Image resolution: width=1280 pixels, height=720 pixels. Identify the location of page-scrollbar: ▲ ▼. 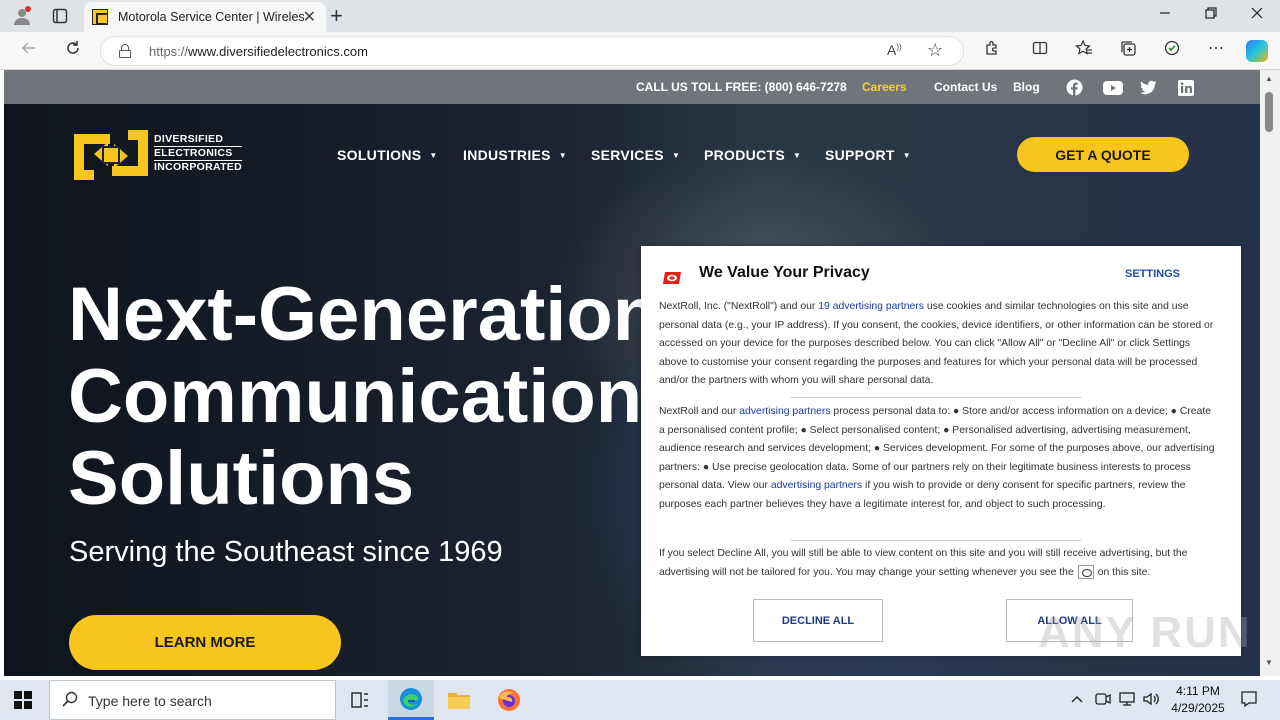
(1270, 373).